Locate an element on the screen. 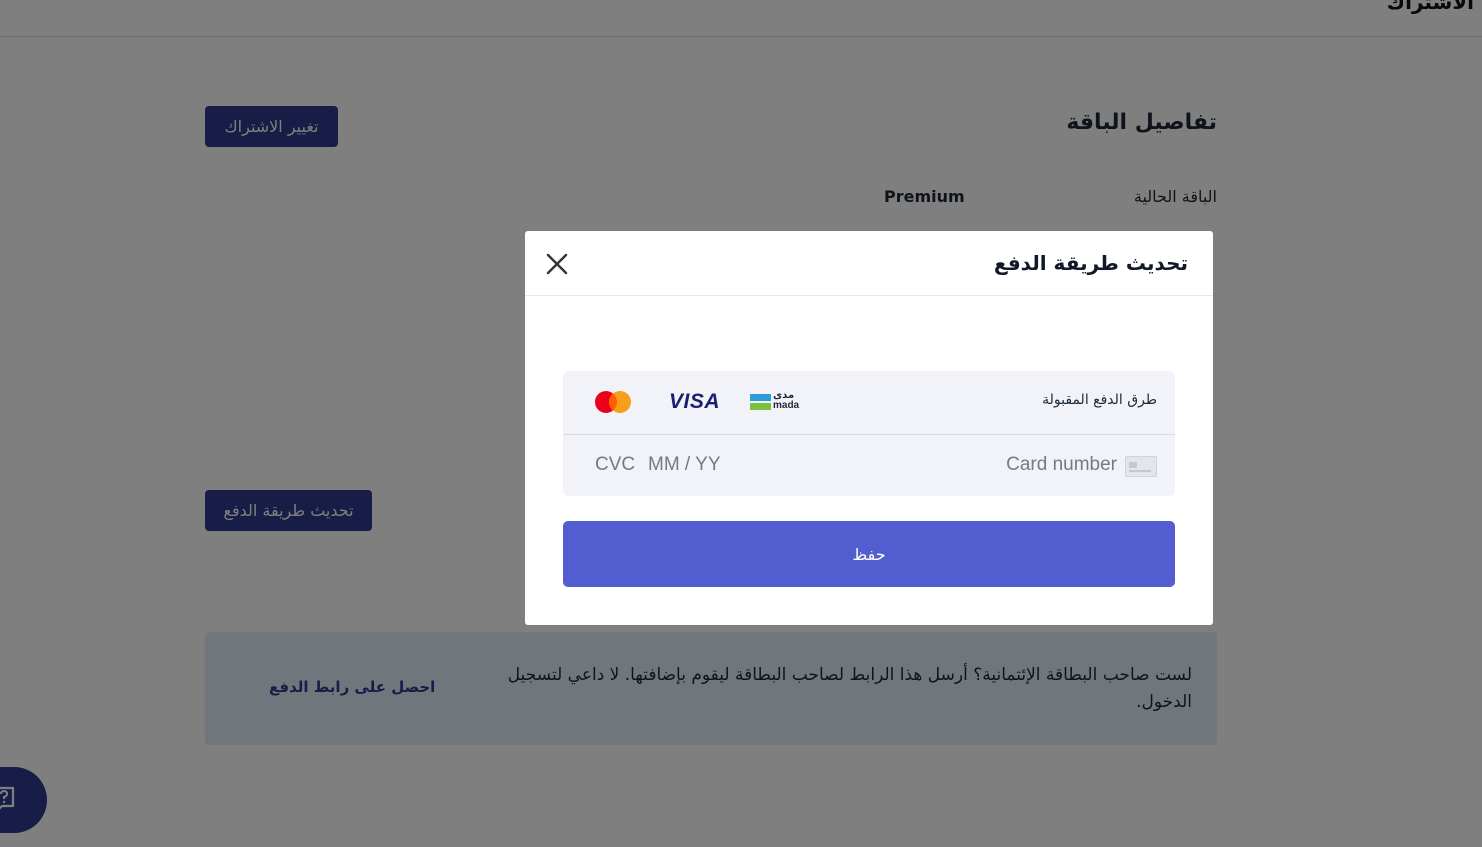 The width and height of the screenshot is (1482, 847). credit-card-icon is located at coordinates (1141, 466).